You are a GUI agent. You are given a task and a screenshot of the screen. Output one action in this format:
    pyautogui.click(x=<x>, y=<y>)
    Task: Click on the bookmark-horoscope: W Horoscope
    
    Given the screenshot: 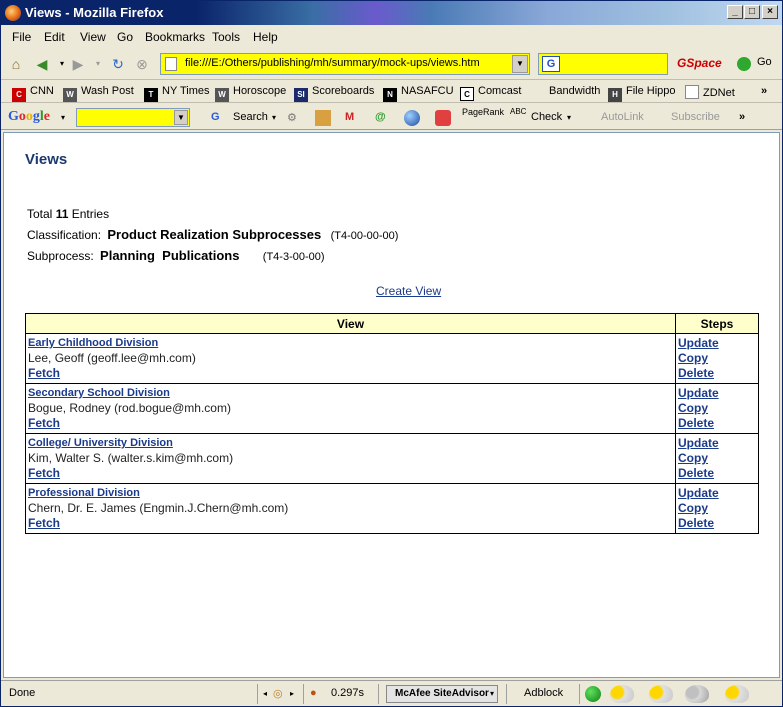 What is the action you would take?
    pyautogui.click(x=250, y=93)
    